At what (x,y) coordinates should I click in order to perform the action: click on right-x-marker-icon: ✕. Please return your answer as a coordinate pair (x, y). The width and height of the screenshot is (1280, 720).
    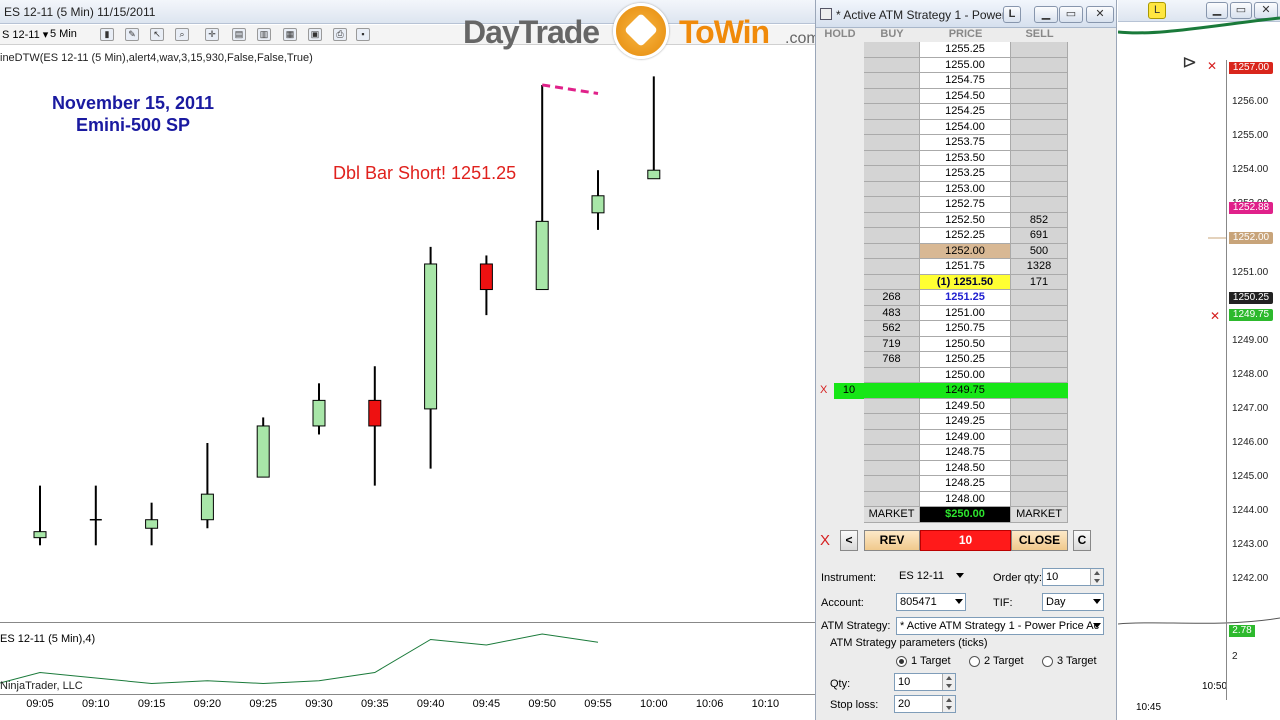
    Looking at the image, I should click on (1215, 316).